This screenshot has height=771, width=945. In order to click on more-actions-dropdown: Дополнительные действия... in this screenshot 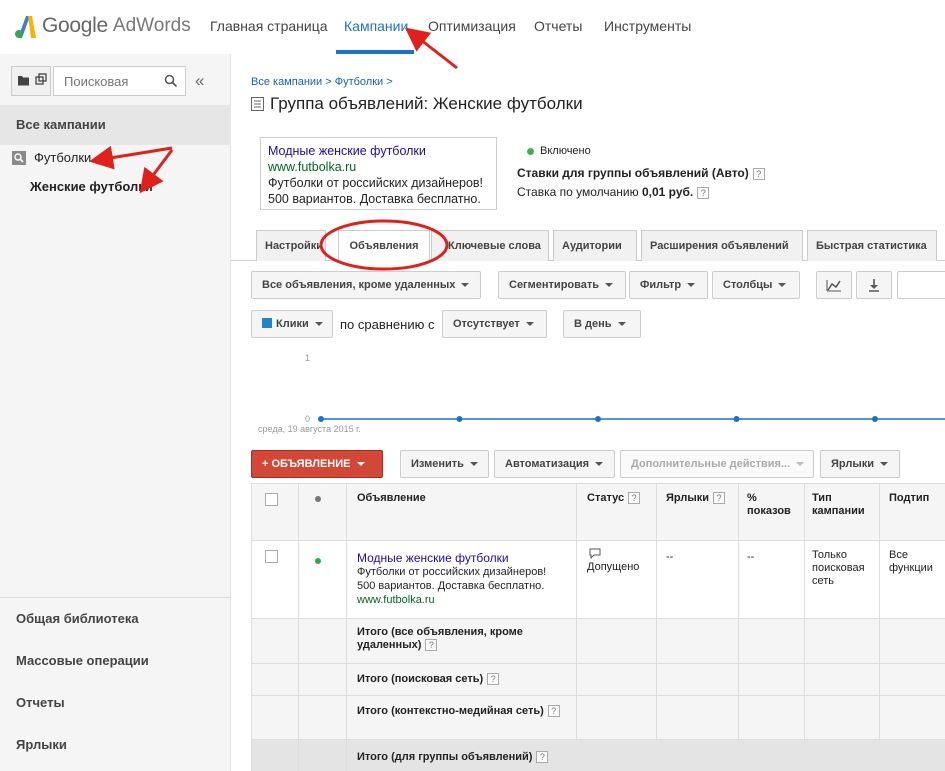, I will do `click(717, 464)`.